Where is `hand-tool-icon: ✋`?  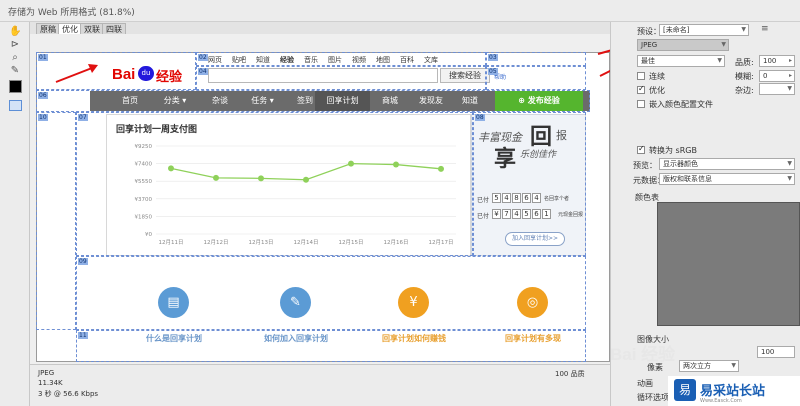 hand-tool-icon: ✋ is located at coordinates (15, 31).